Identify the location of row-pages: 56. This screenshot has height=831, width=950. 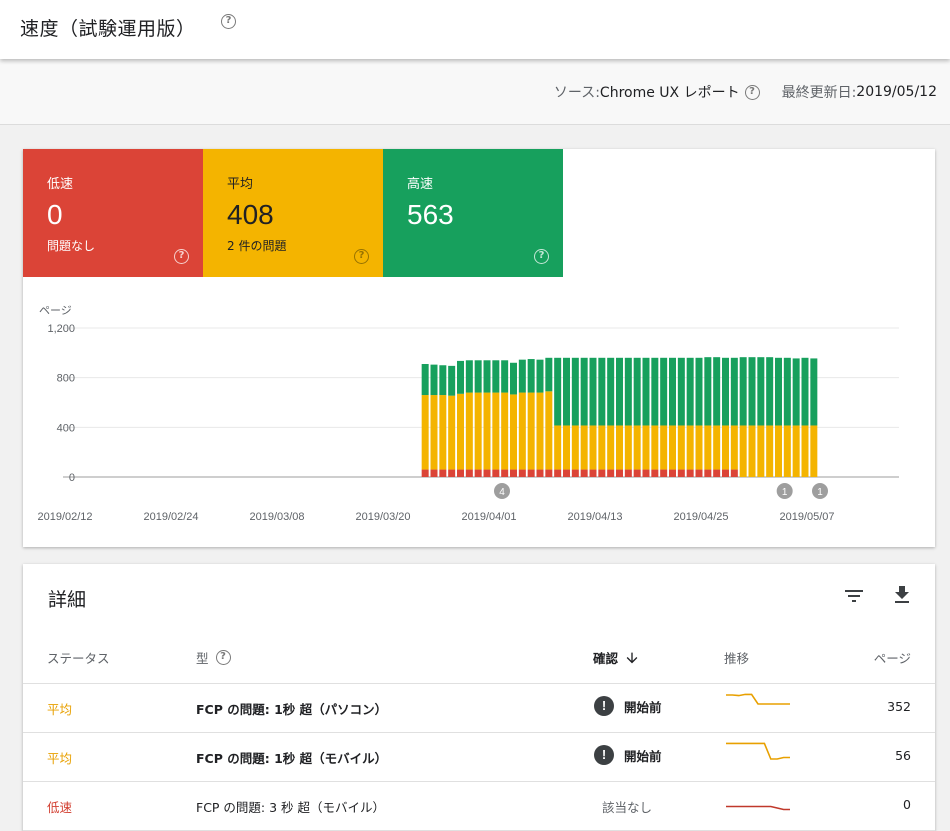
(903, 755).